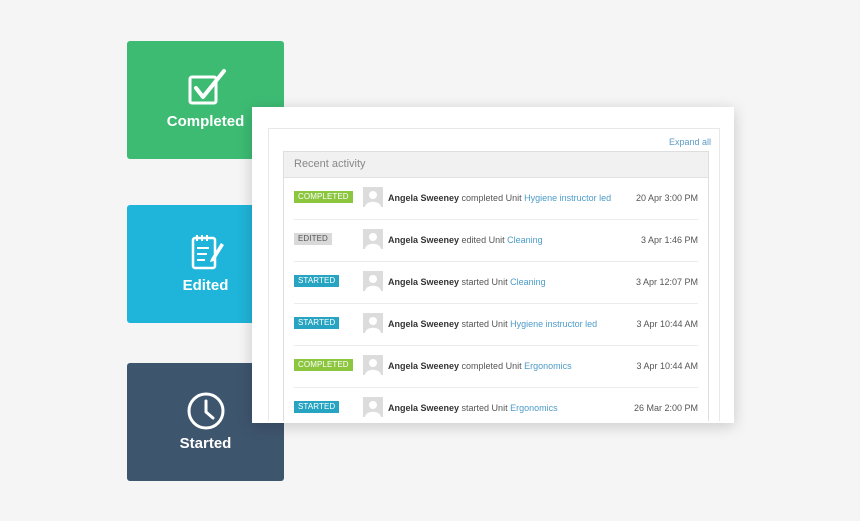  I want to click on activity-action: edited Unit, so click(483, 240).